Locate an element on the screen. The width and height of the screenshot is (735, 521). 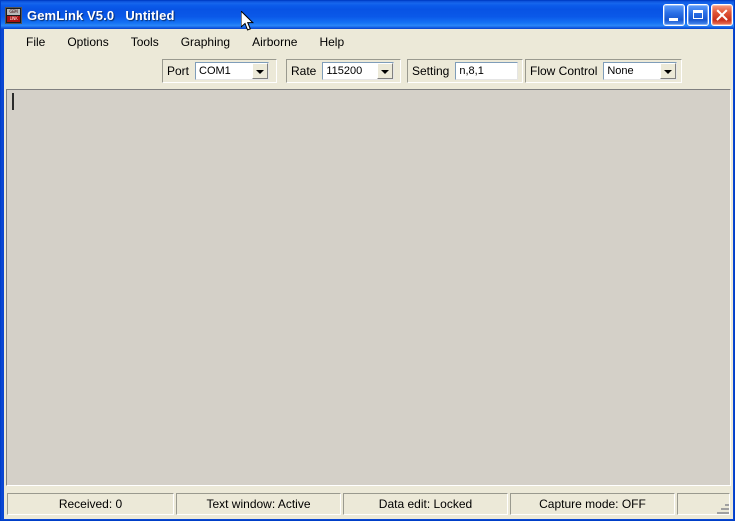
minimize-button is located at coordinates (674, 15).